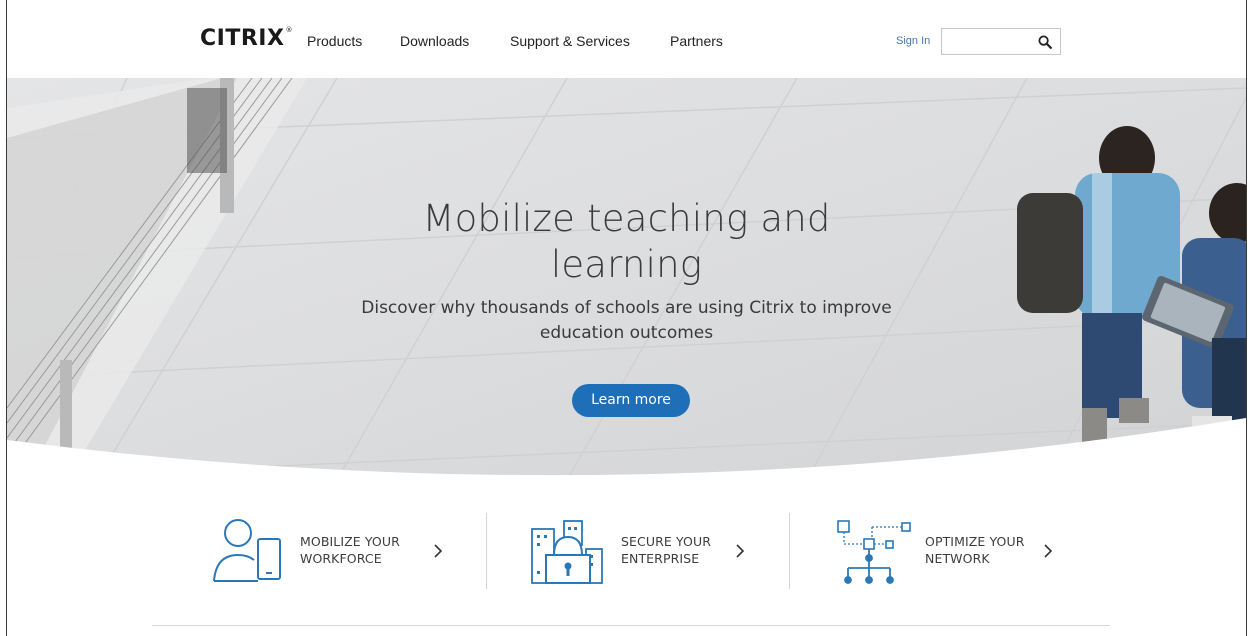  Describe the element at coordinates (994, 42) in the screenshot. I see `search-input` at that location.